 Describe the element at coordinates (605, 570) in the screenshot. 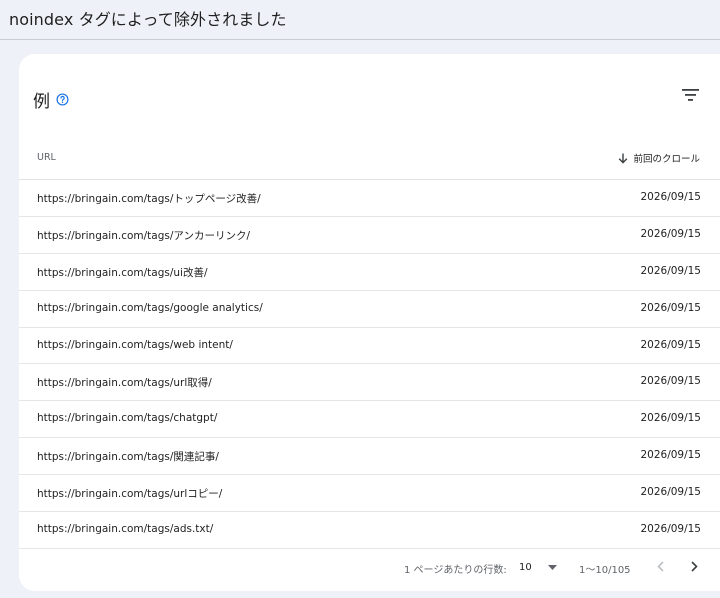

I see `pagination-range: 1〜10/105` at that location.